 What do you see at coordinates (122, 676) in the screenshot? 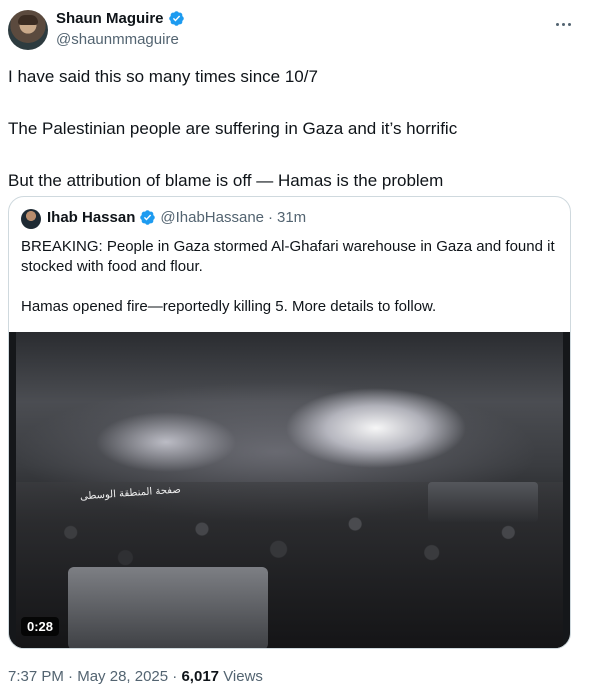
I see `post-date: May 28, 2025` at bounding box center [122, 676].